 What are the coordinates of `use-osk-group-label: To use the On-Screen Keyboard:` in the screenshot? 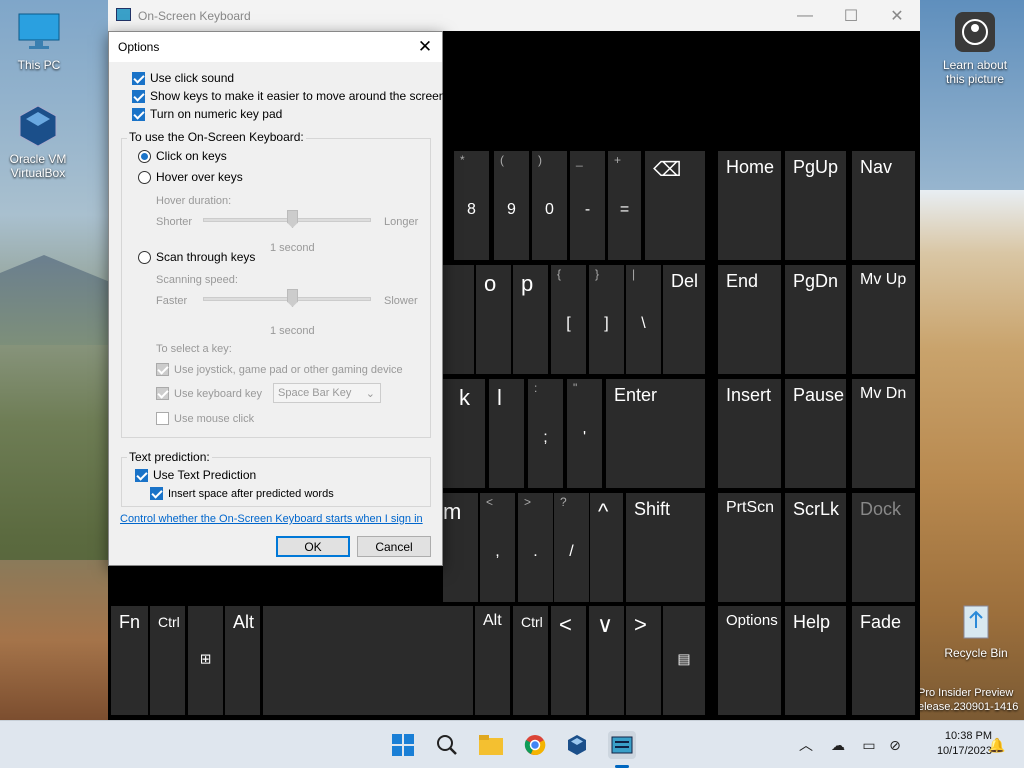 It's located at (216, 137).